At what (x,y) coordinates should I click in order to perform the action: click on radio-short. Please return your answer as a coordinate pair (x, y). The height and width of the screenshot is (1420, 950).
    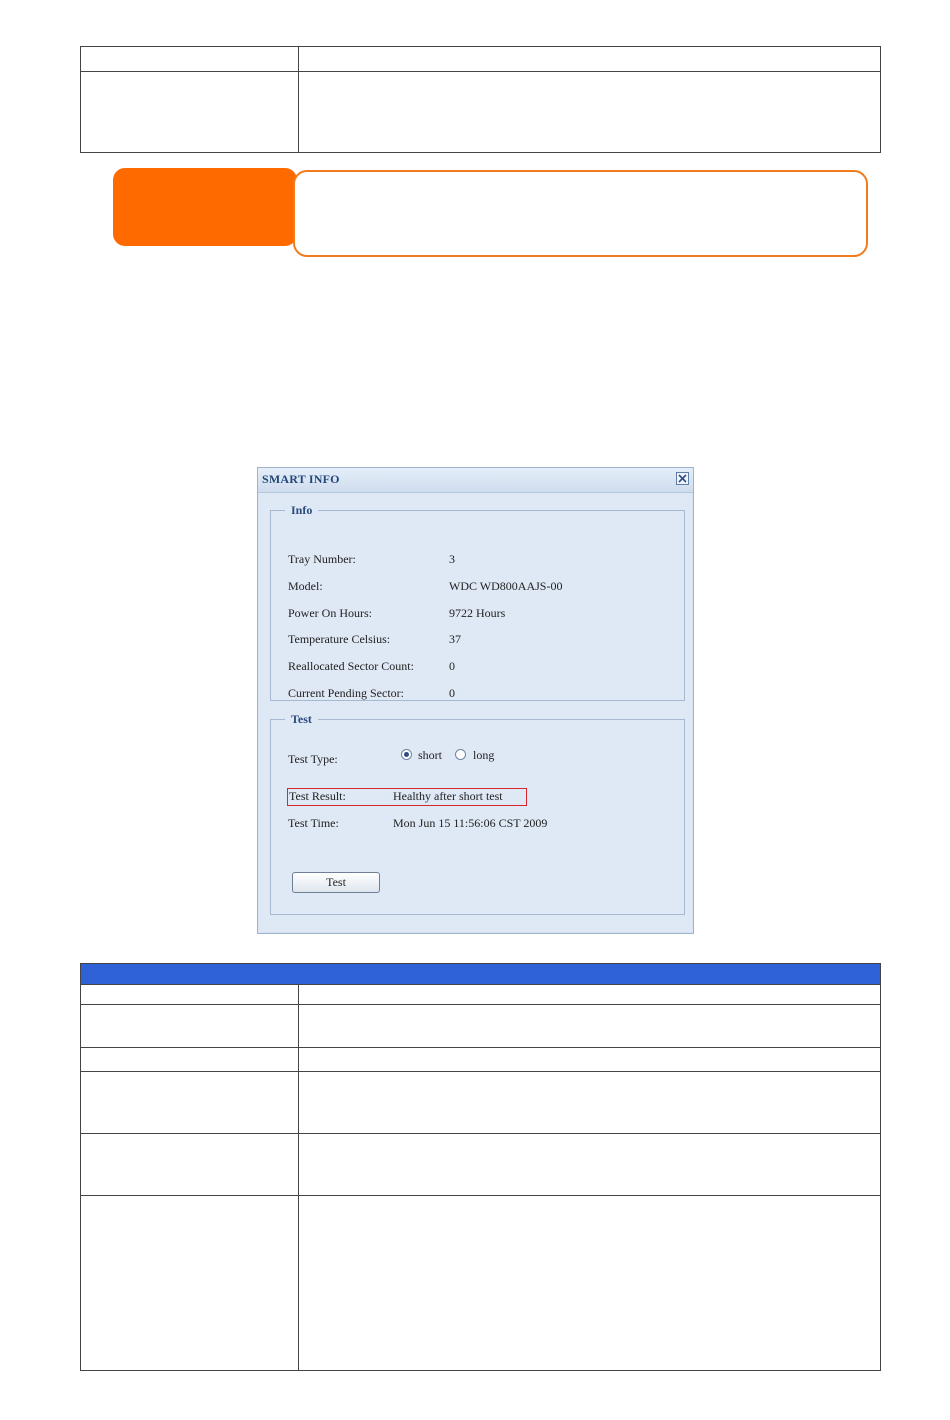
    Looking at the image, I should click on (406, 754).